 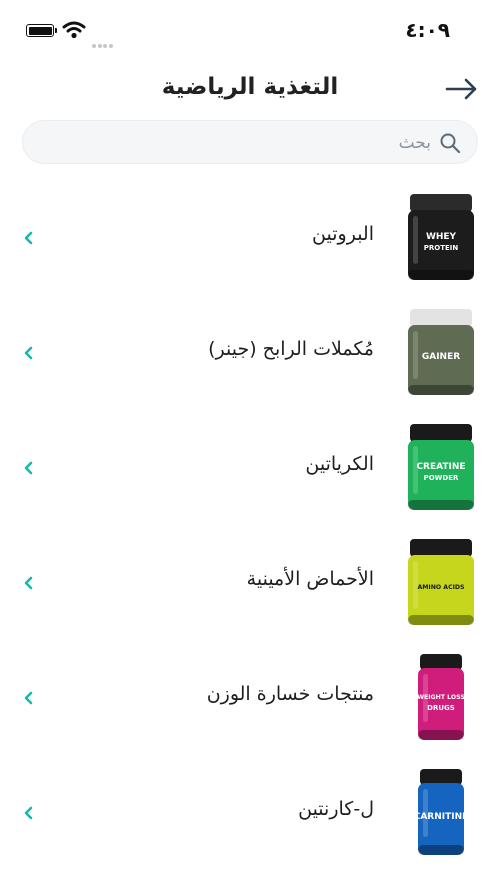 What do you see at coordinates (290, 694) in the screenshot?
I see `category-label: منتجات خسارة الوزن` at bounding box center [290, 694].